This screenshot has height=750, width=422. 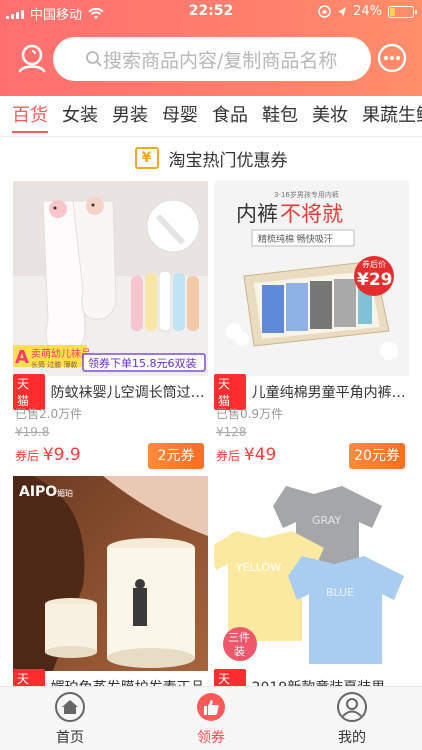 What do you see at coordinates (54, 364) in the screenshot?
I see `img-tag-2: 长筒 过膝 薄款` at bounding box center [54, 364].